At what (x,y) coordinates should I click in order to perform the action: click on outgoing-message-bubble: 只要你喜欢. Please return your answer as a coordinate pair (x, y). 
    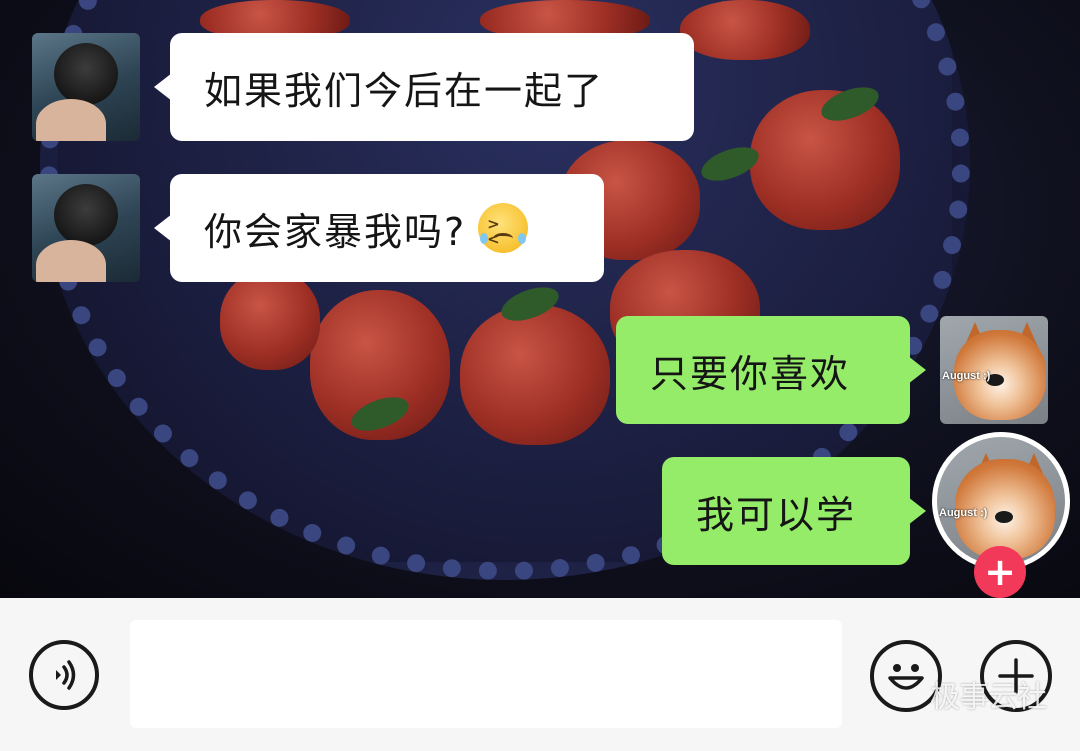
    Looking at the image, I should click on (771, 370).